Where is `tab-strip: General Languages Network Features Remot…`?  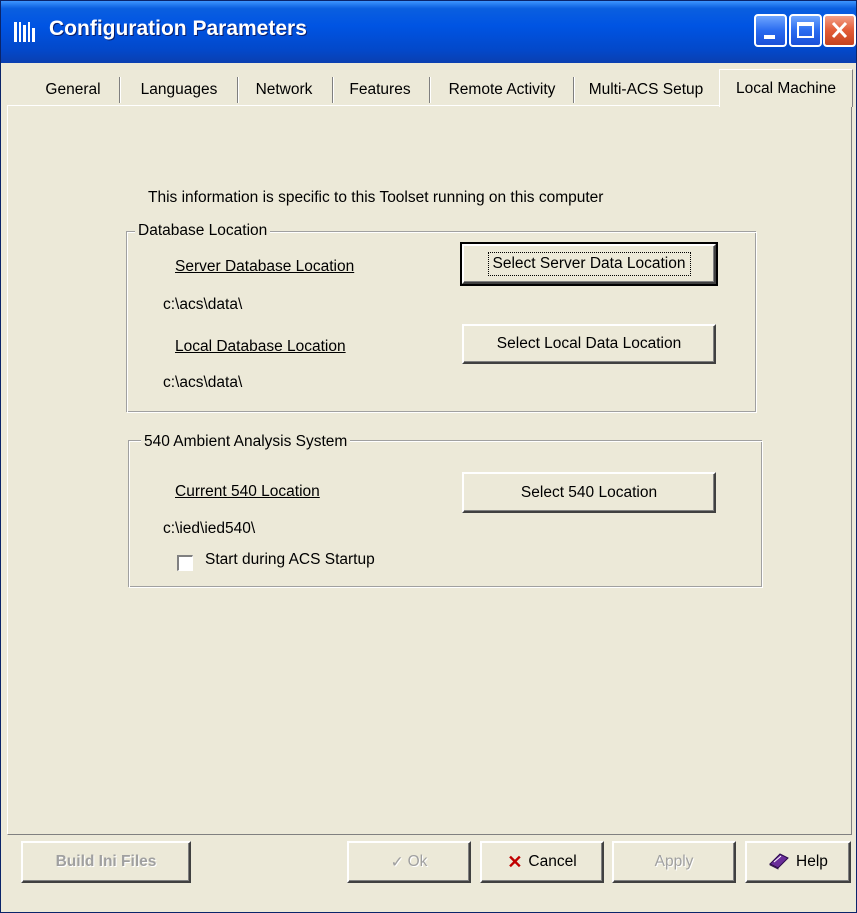 tab-strip: General Languages Network Features Remot… is located at coordinates (429, 88).